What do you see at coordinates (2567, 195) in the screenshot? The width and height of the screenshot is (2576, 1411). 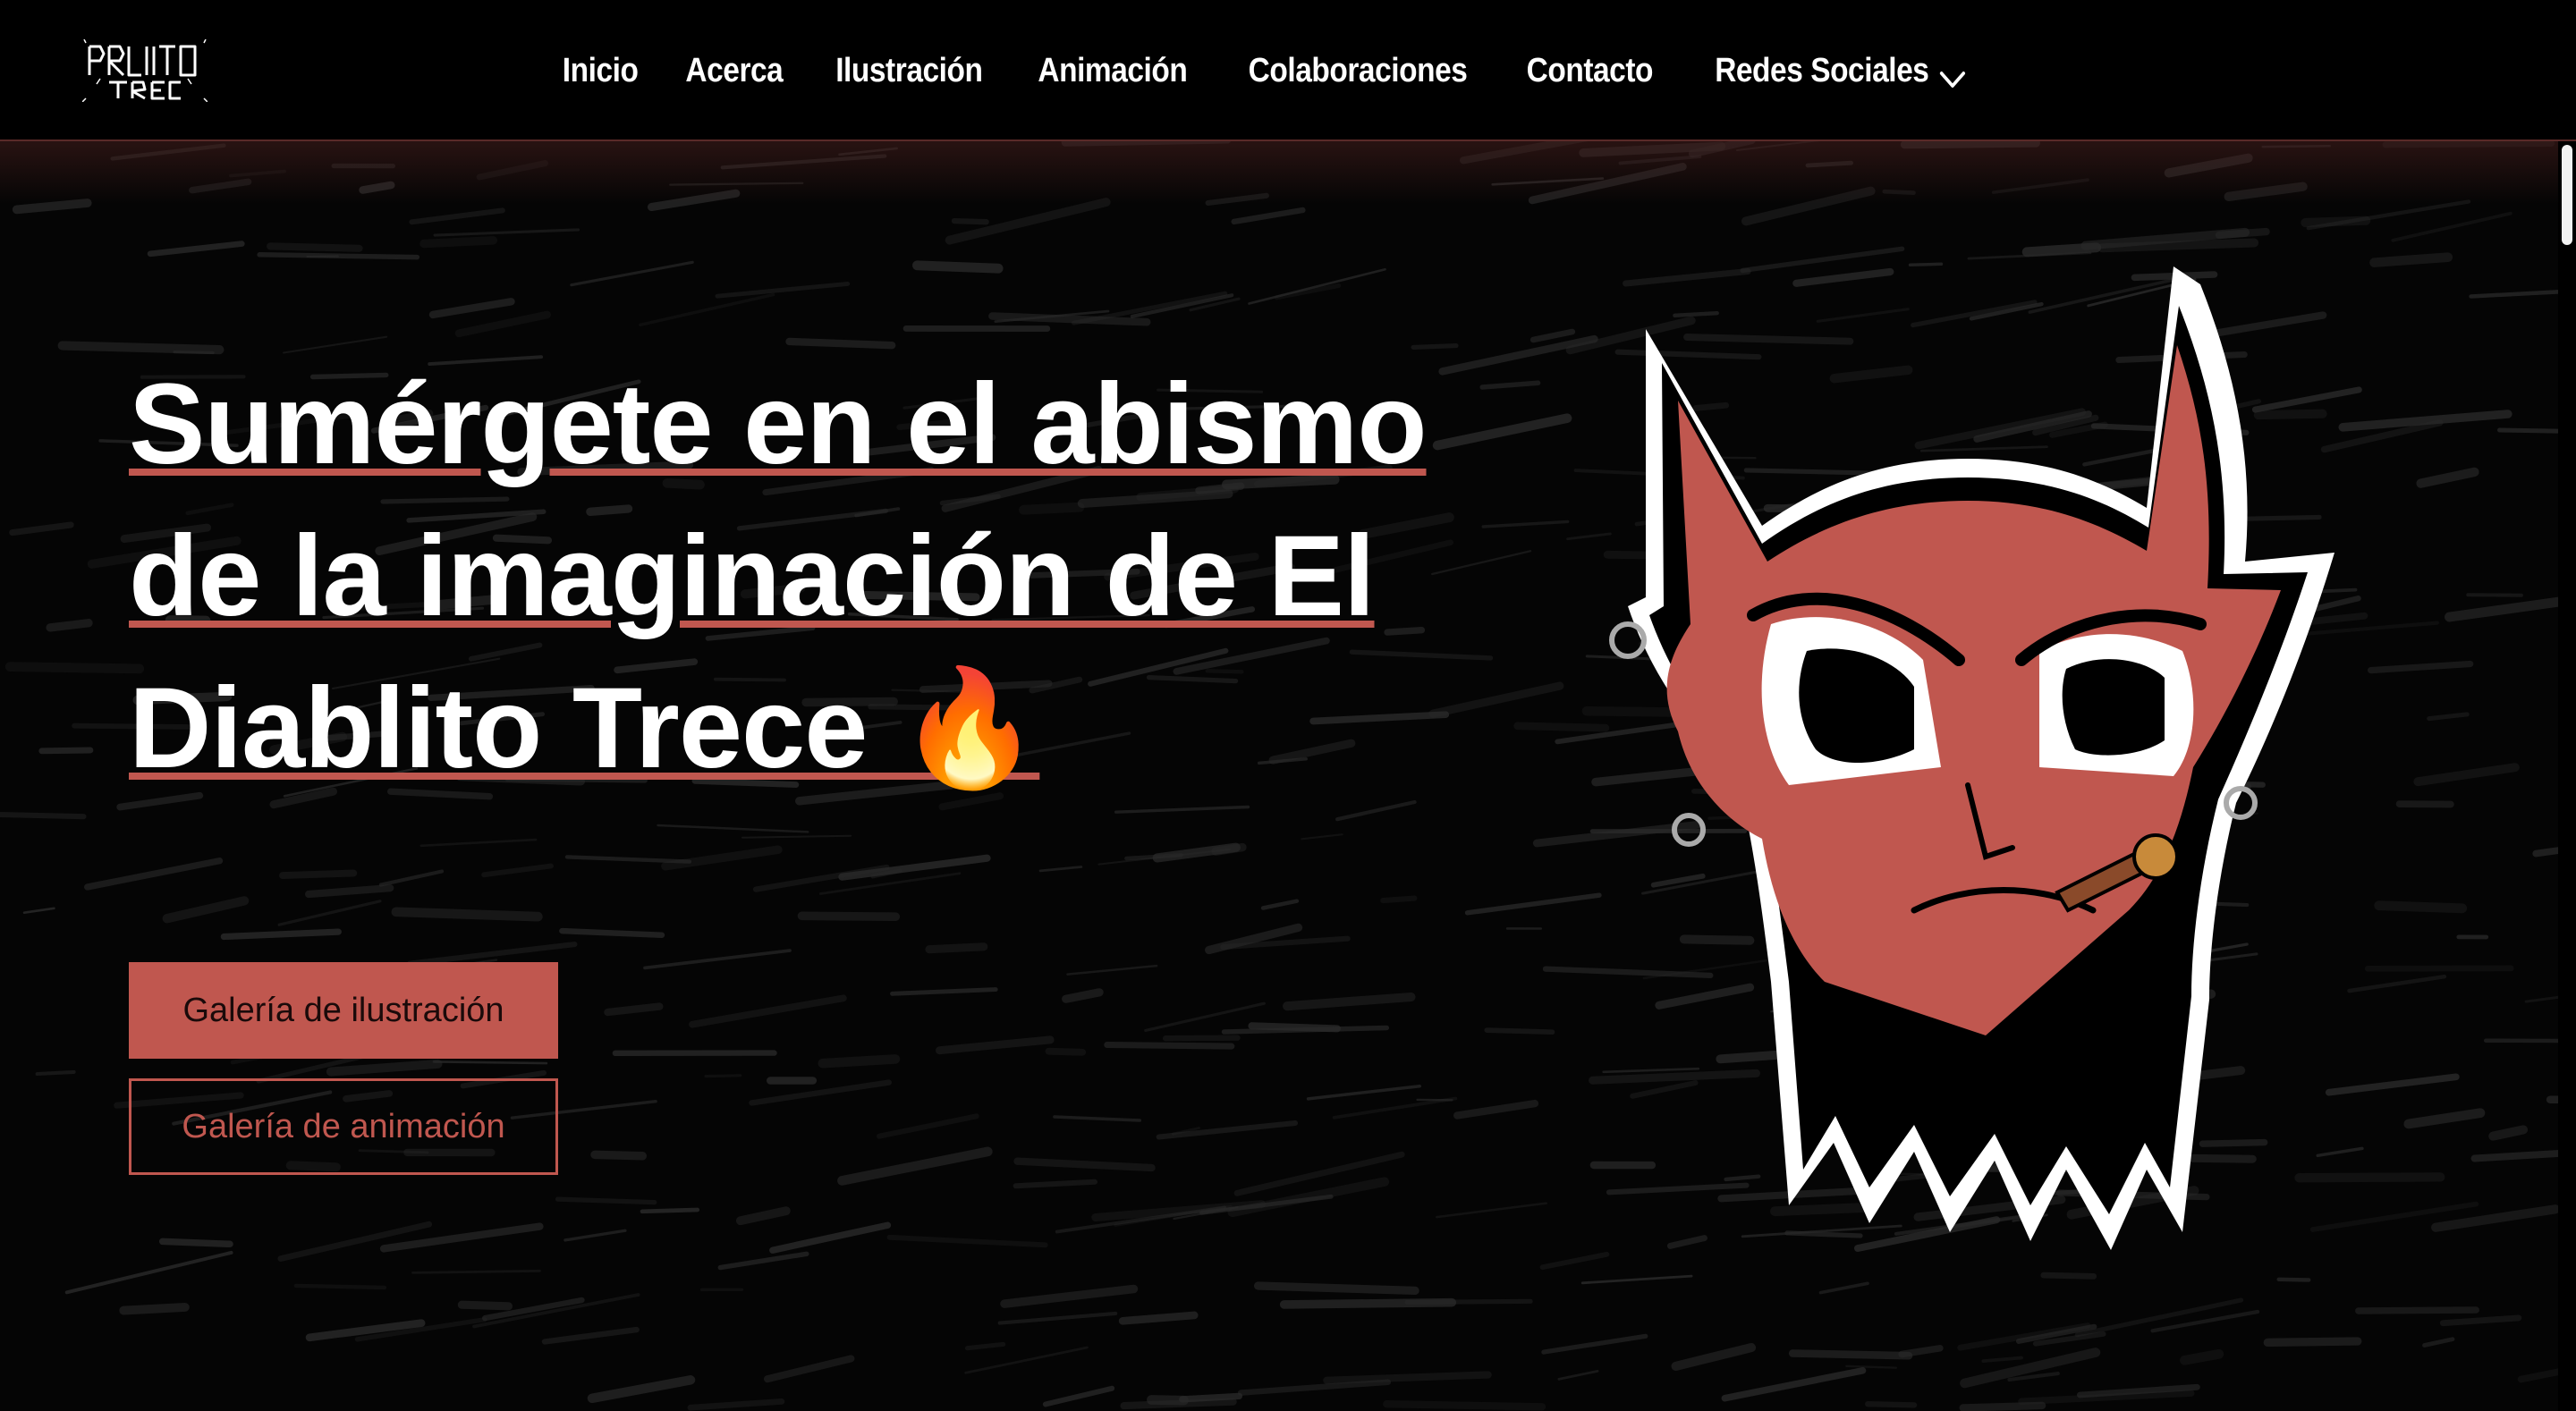 I see `scrollbar-thumb` at bounding box center [2567, 195].